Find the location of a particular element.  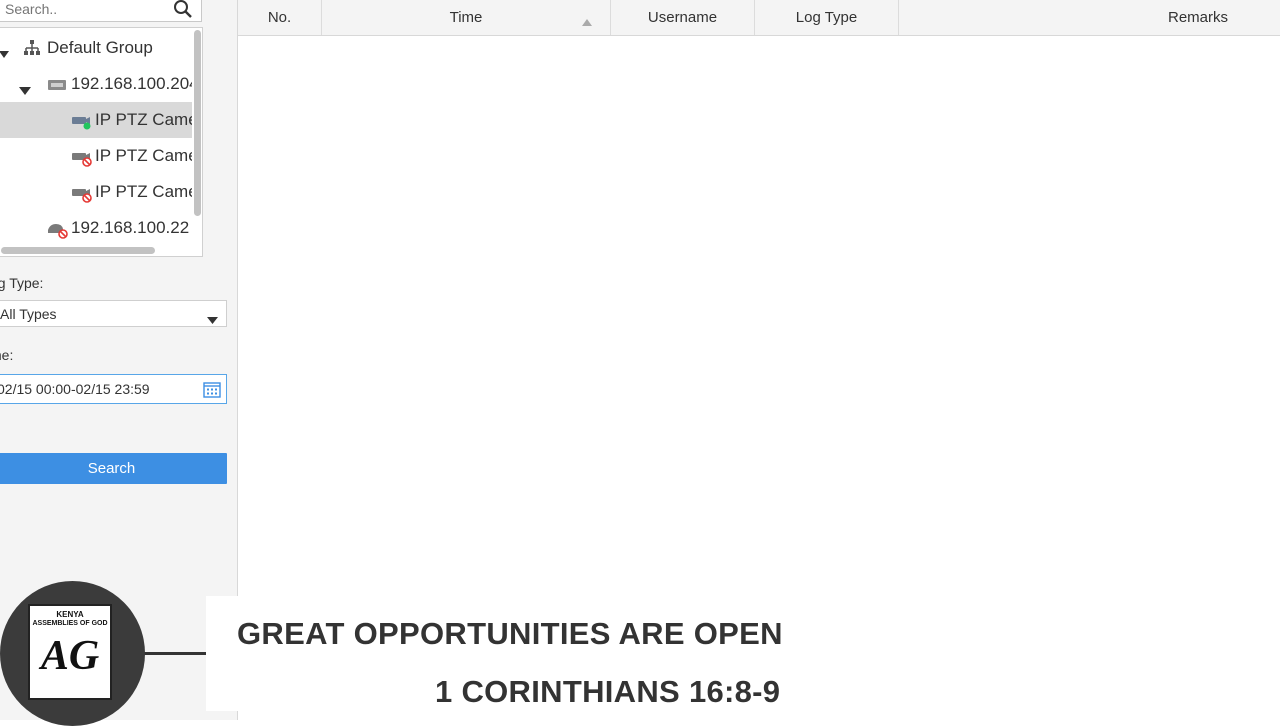

tree-item-camera-2: IP PTZ Camera is located at coordinates (96, 156).